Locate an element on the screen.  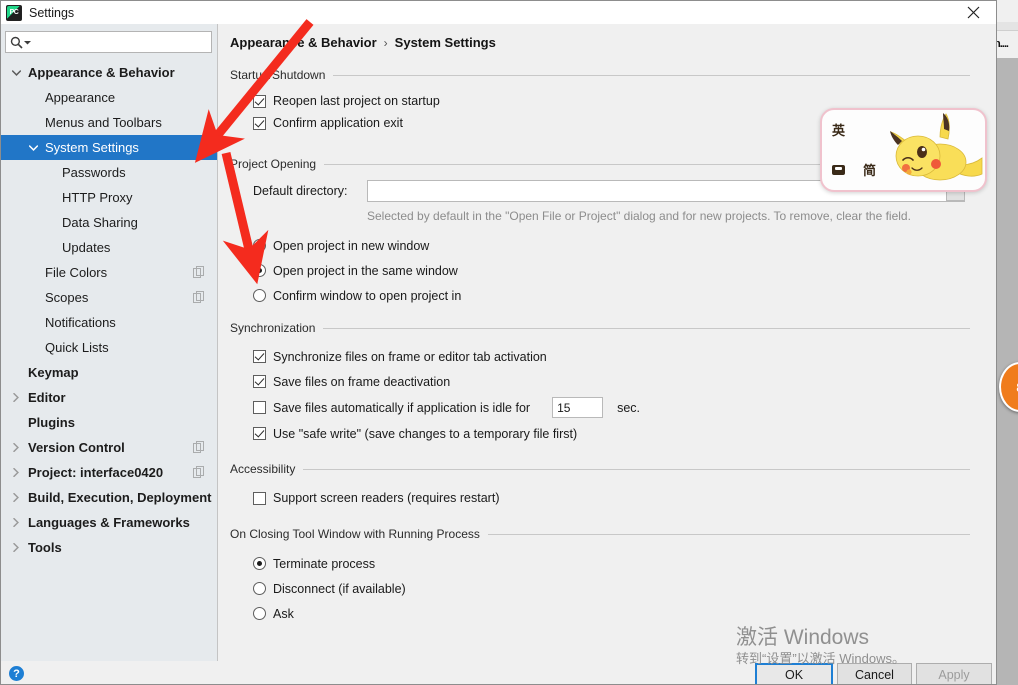
synchronization-label: Synchronization is located at coordinates (273, 328).